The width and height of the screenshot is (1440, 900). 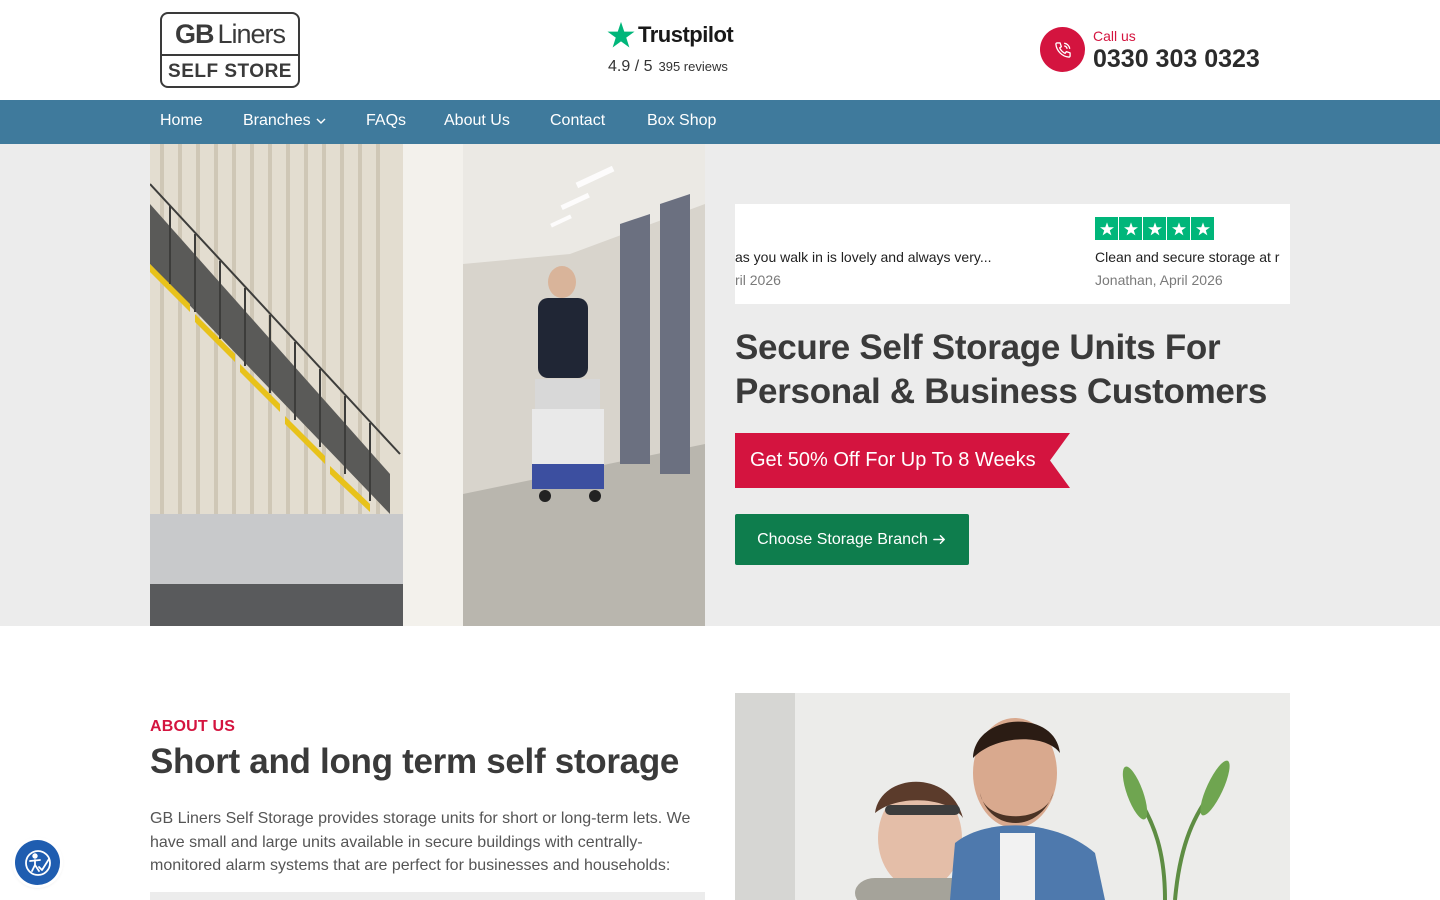 What do you see at coordinates (842, 539) in the screenshot?
I see `cta-label: Choose Storage Branch` at bounding box center [842, 539].